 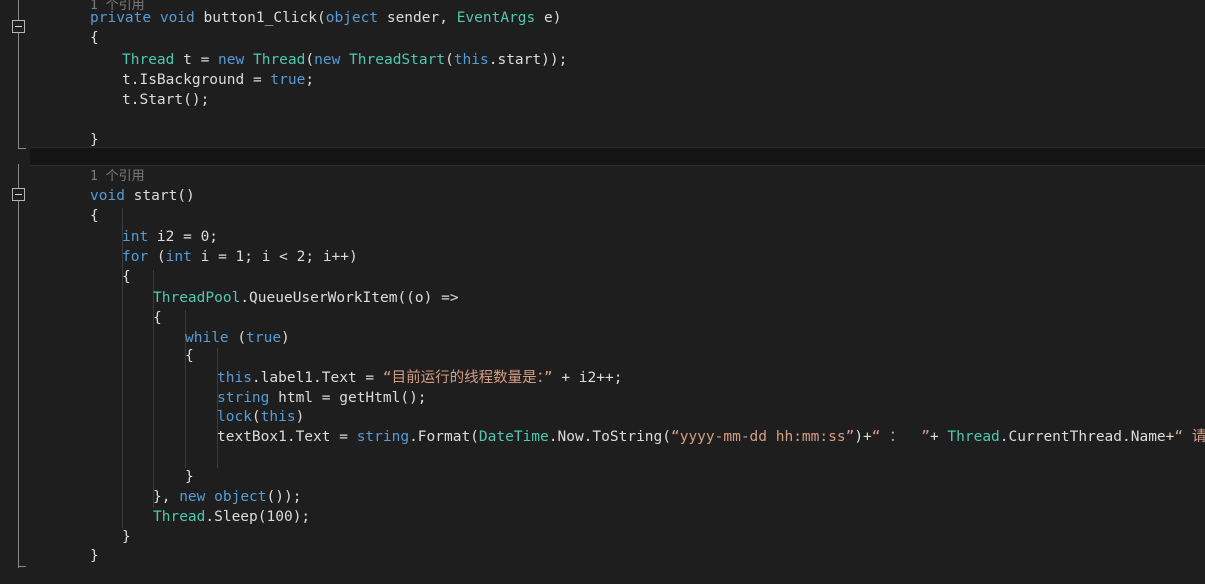 I want to click on code-token: ;, so click(x=310, y=80).